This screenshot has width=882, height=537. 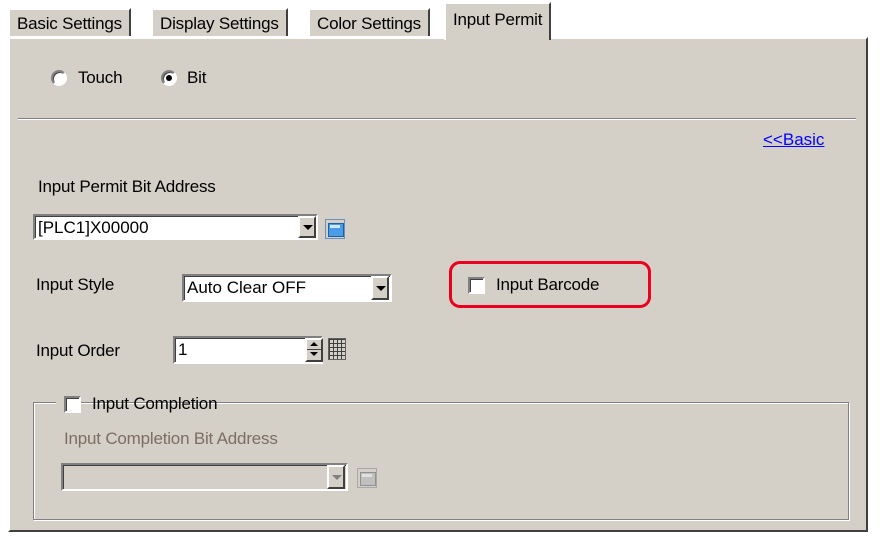 What do you see at coordinates (337, 349) in the screenshot?
I see `keypad-icon` at bounding box center [337, 349].